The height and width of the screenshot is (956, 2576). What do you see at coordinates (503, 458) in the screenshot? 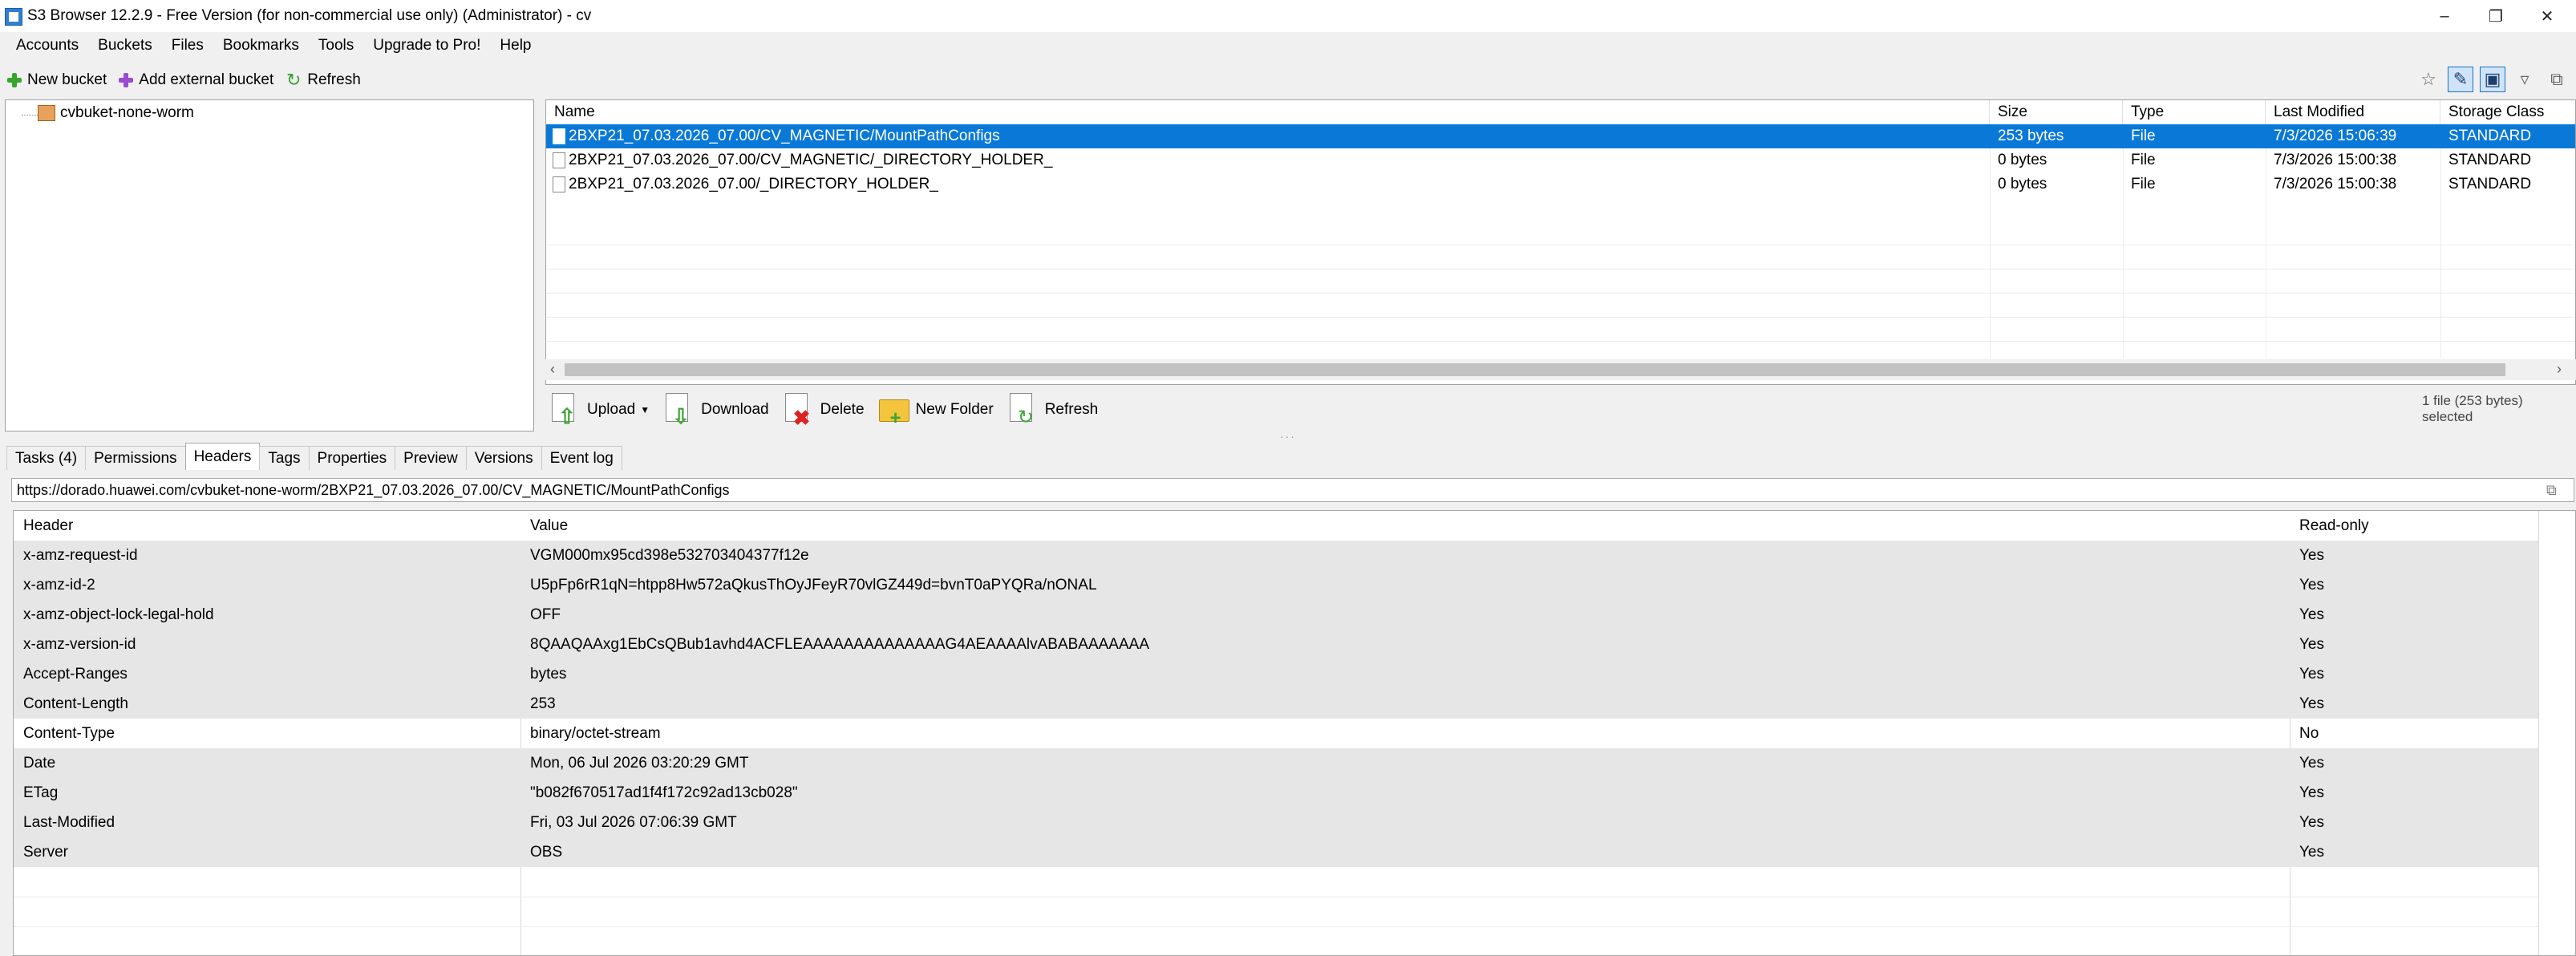
I see `tab-versions: Versions` at bounding box center [503, 458].